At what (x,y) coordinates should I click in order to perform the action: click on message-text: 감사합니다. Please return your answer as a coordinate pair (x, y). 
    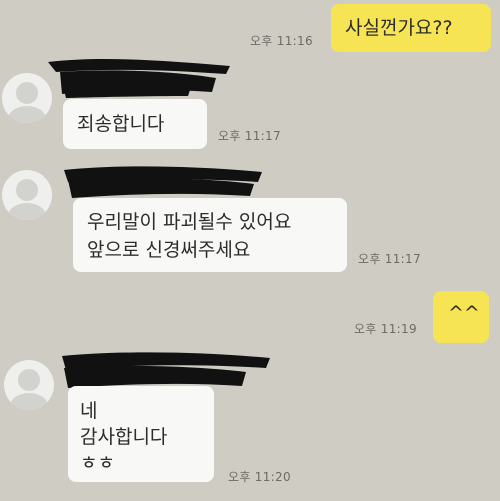
    Looking at the image, I should click on (124, 437).